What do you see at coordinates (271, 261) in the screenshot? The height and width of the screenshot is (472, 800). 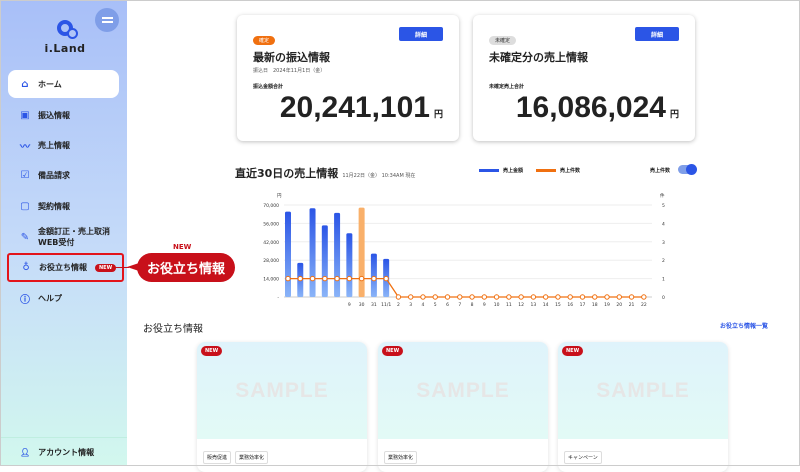 I see `left-tick-label: 28,000` at bounding box center [271, 261].